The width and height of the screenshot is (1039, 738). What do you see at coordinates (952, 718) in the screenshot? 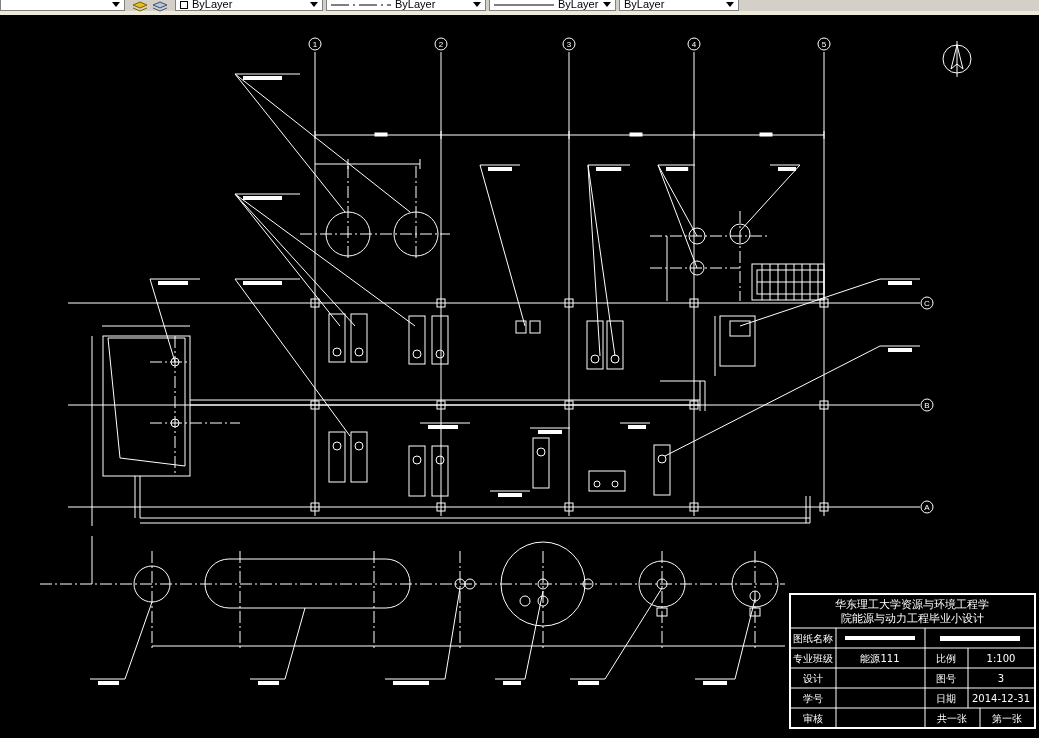
I see `title-block-value: 共一张` at bounding box center [952, 718].